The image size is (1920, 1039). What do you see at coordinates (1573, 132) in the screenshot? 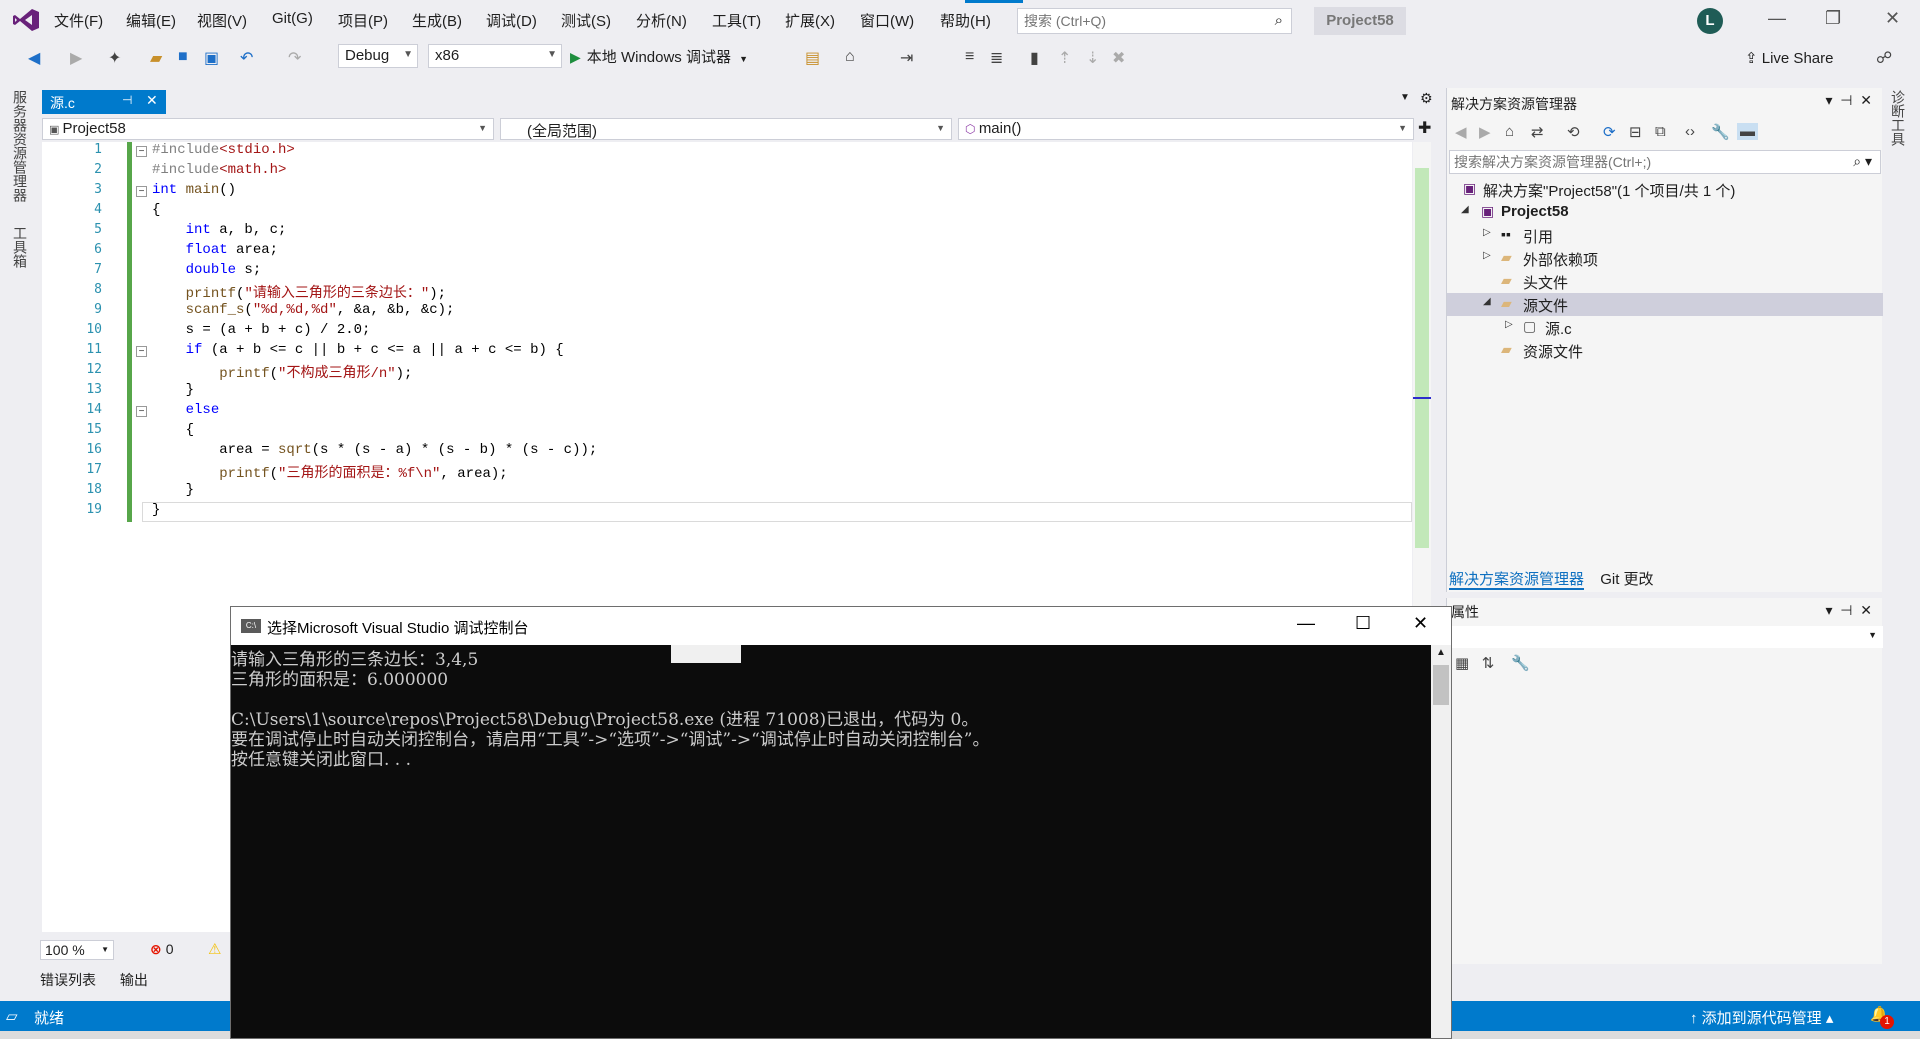
I see `pending-changes-icon: ⟲` at bounding box center [1573, 132].